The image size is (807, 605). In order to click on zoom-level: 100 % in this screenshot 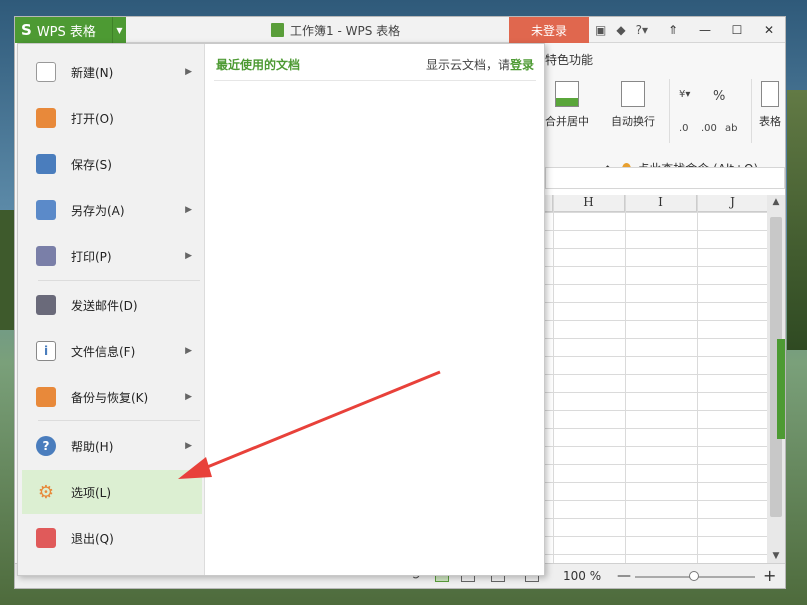, I will do `click(582, 576)`.